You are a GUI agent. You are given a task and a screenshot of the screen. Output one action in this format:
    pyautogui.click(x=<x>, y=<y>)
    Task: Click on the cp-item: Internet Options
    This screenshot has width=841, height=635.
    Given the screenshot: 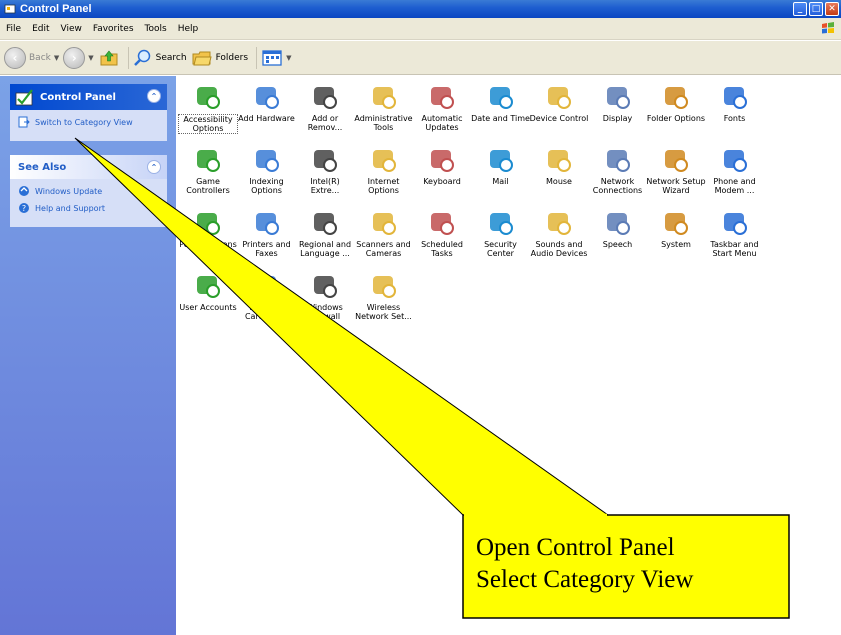 What is the action you would take?
    pyautogui.click(x=384, y=170)
    